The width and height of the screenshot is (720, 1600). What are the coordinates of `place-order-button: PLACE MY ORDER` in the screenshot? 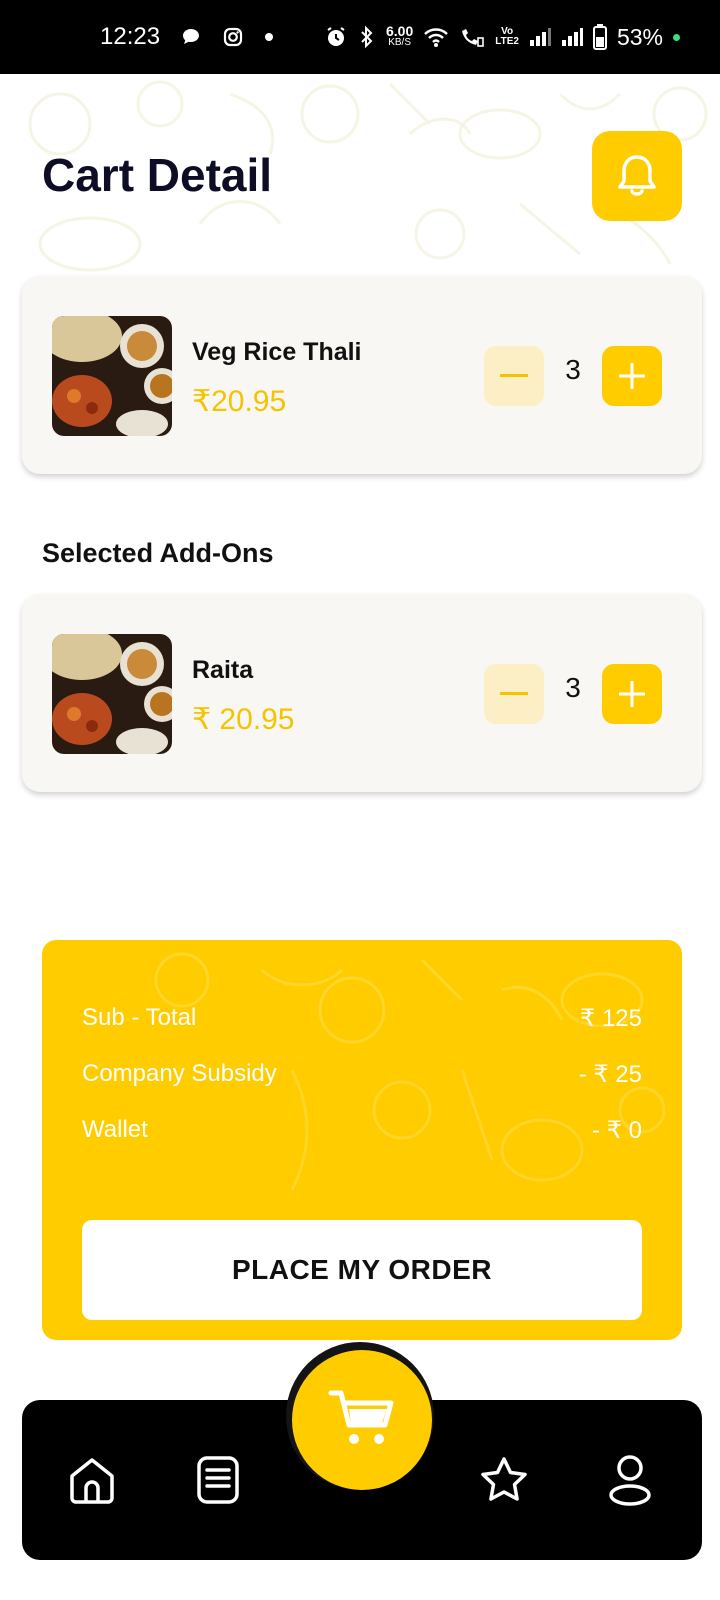 It's located at (362, 1270).